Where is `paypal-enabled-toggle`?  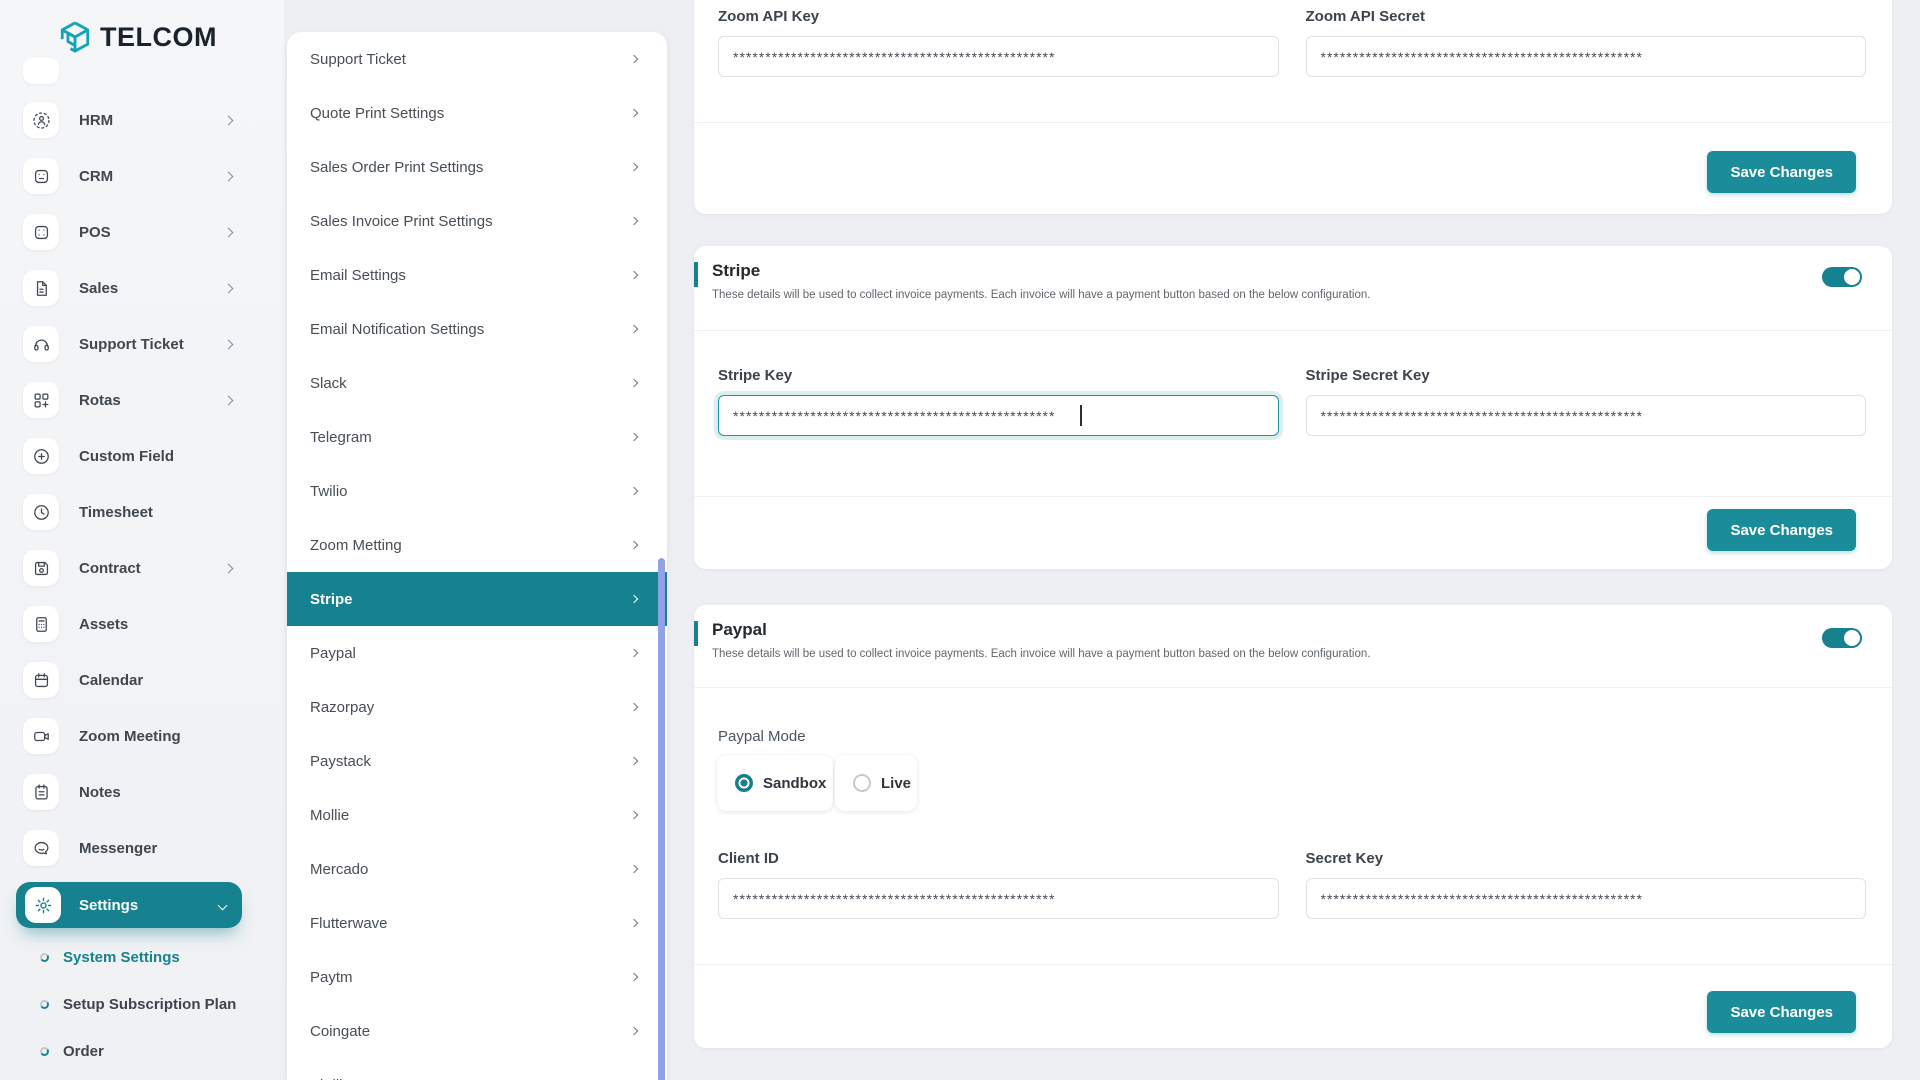 paypal-enabled-toggle is located at coordinates (1842, 638).